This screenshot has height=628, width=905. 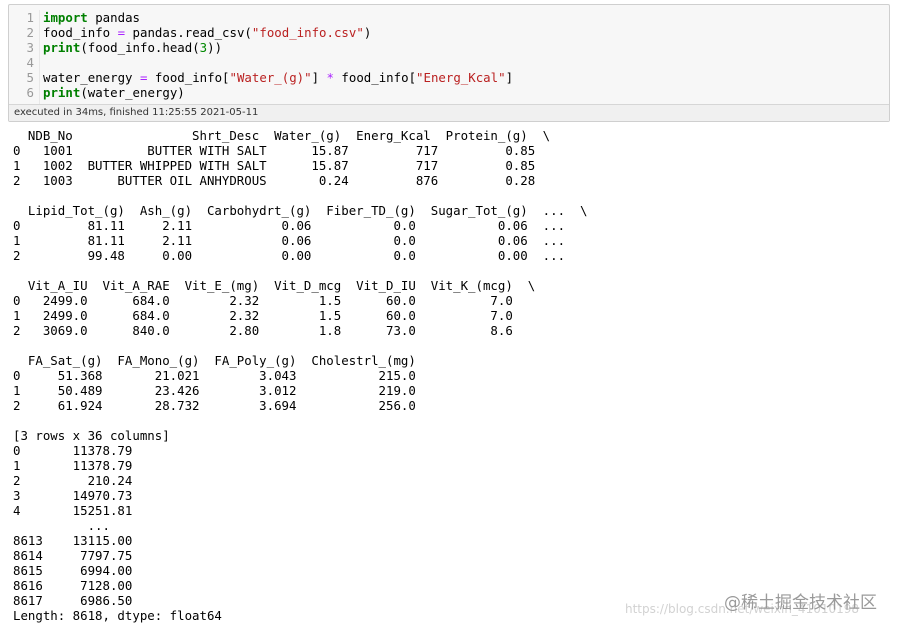 What do you see at coordinates (330, 77) in the screenshot?
I see `code-token: *` at bounding box center [330, 77].